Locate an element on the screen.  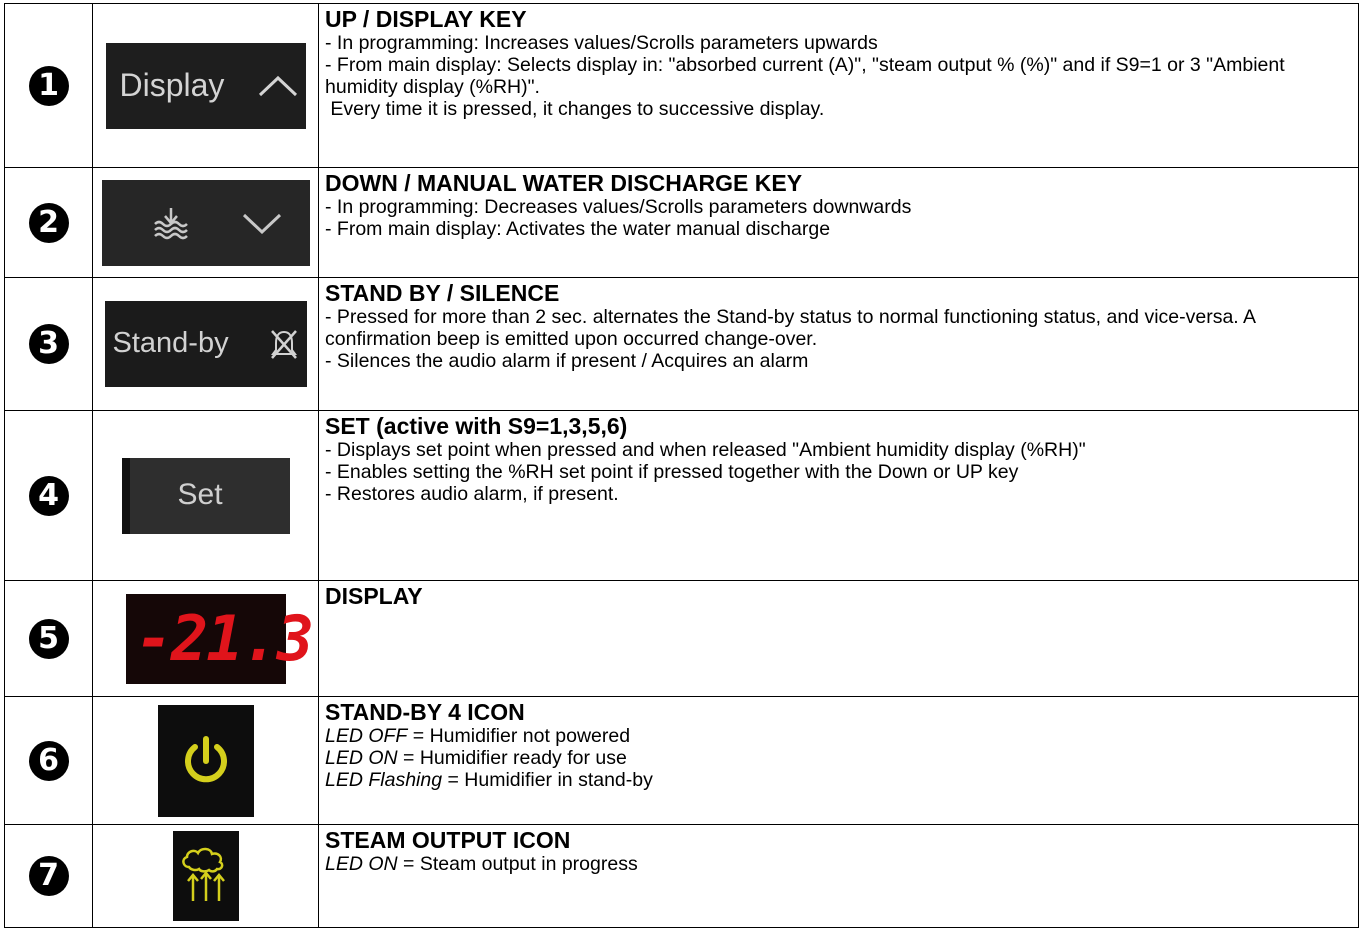
water-discharge-icon is located at coordinates (170, 223).